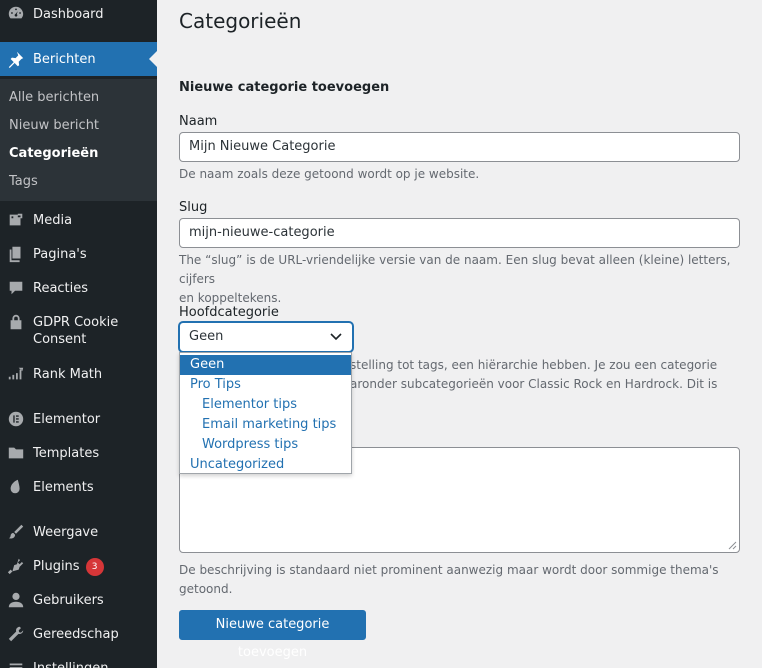  I want to click on menu-media-label: Media, so click(53, 220).